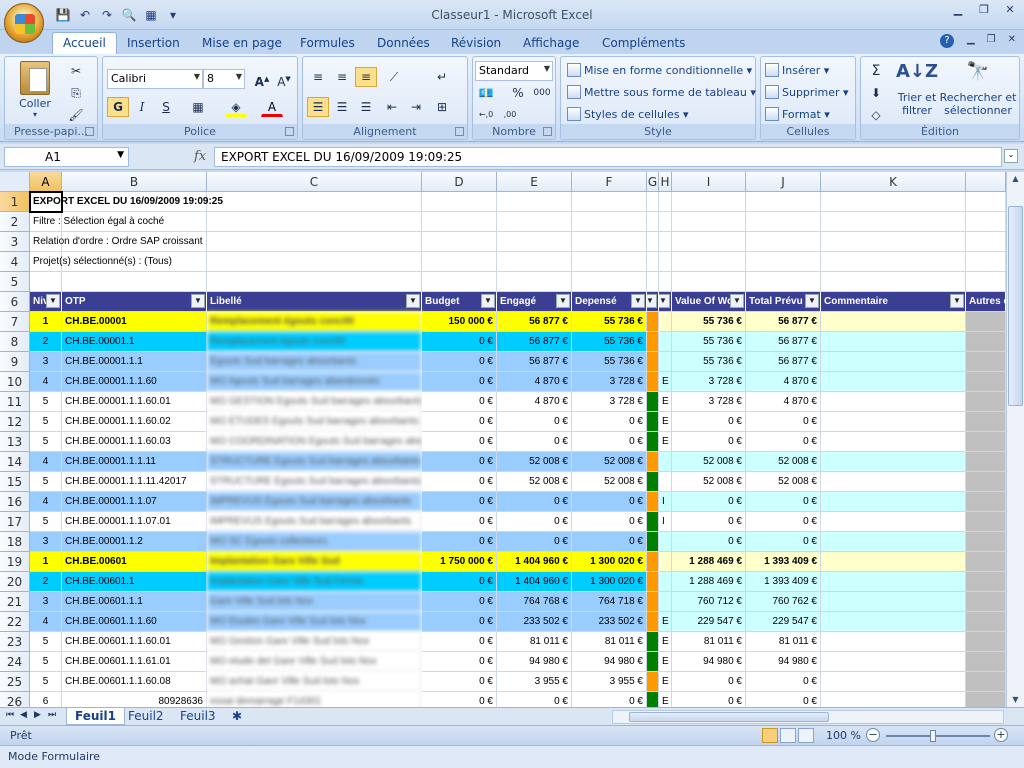 Image resolution: width=1024 pixels, height=768 pixels. I want to click on column-header-j: J, so click(783, 182).